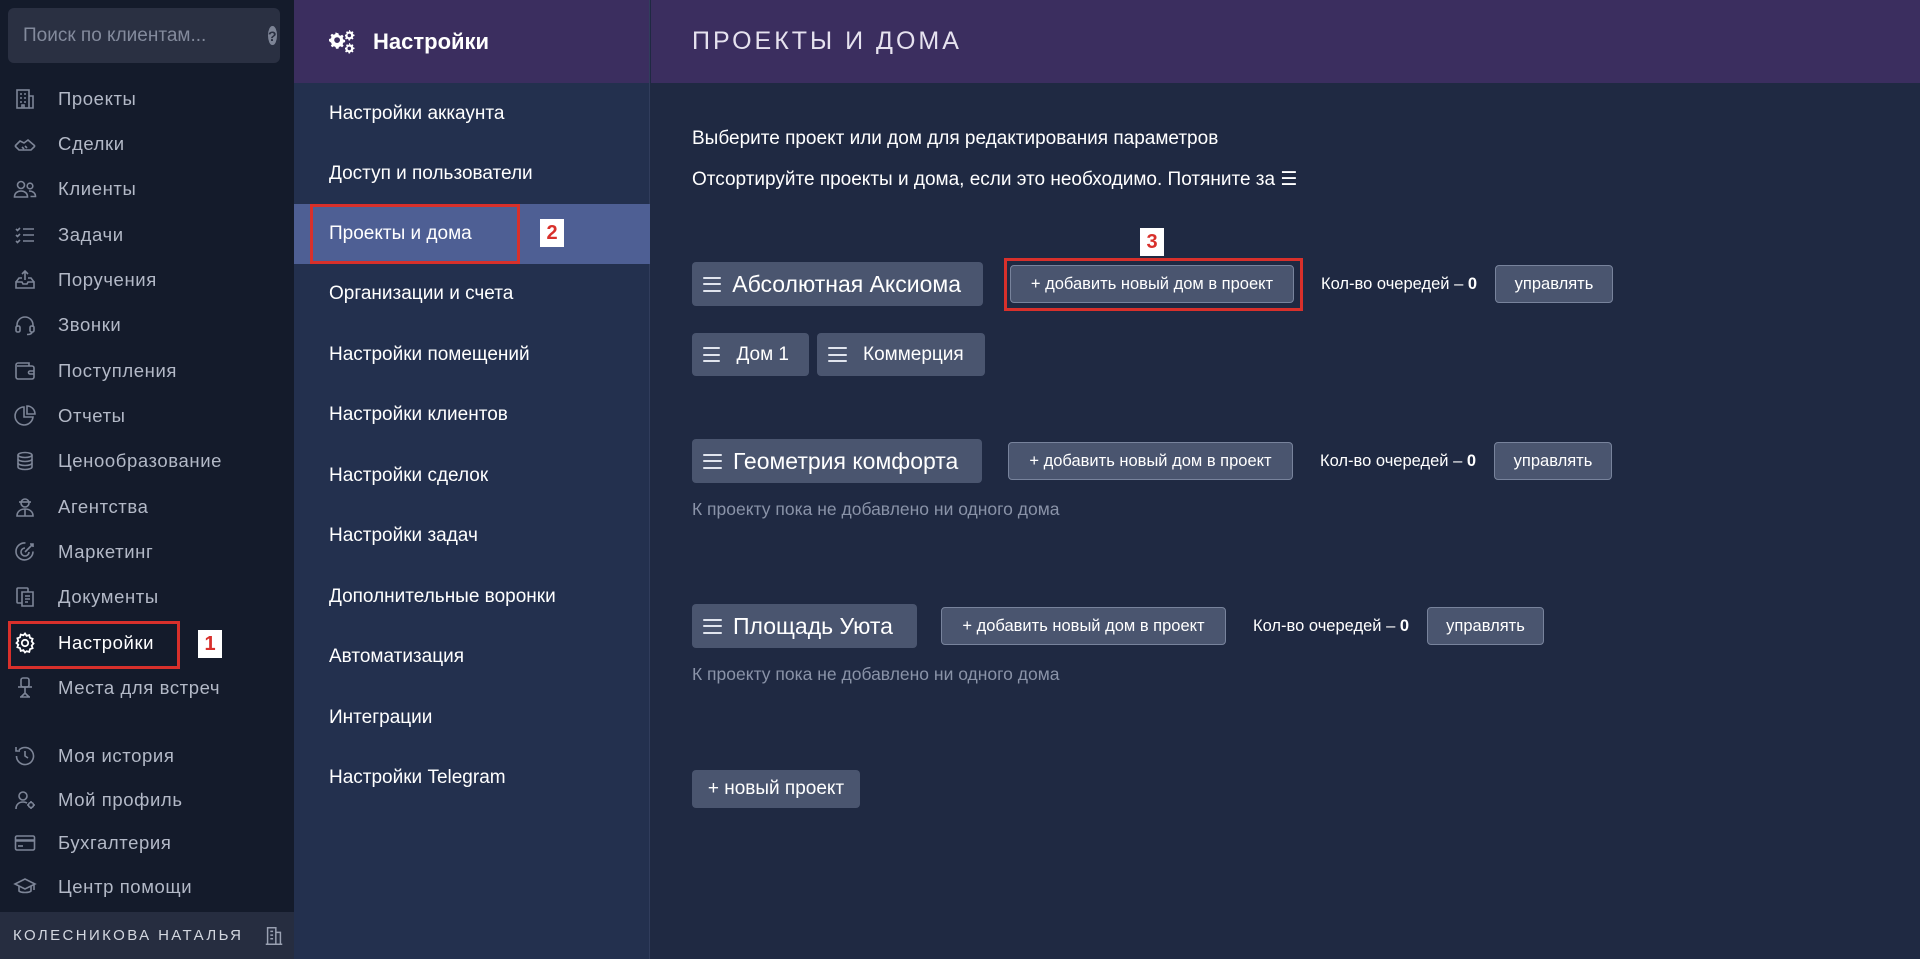 This screenshot has height=959, width=1920. Describe the element at coordinates (25, 687) in the screenshot. I see `desk-chair-icon` at that location.